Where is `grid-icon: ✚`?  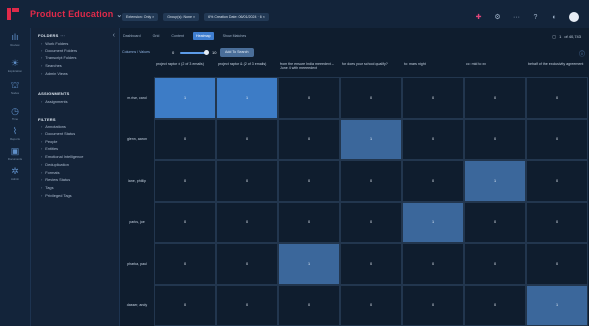 grid-icon: ✚ is located at coordinates (478, 17).